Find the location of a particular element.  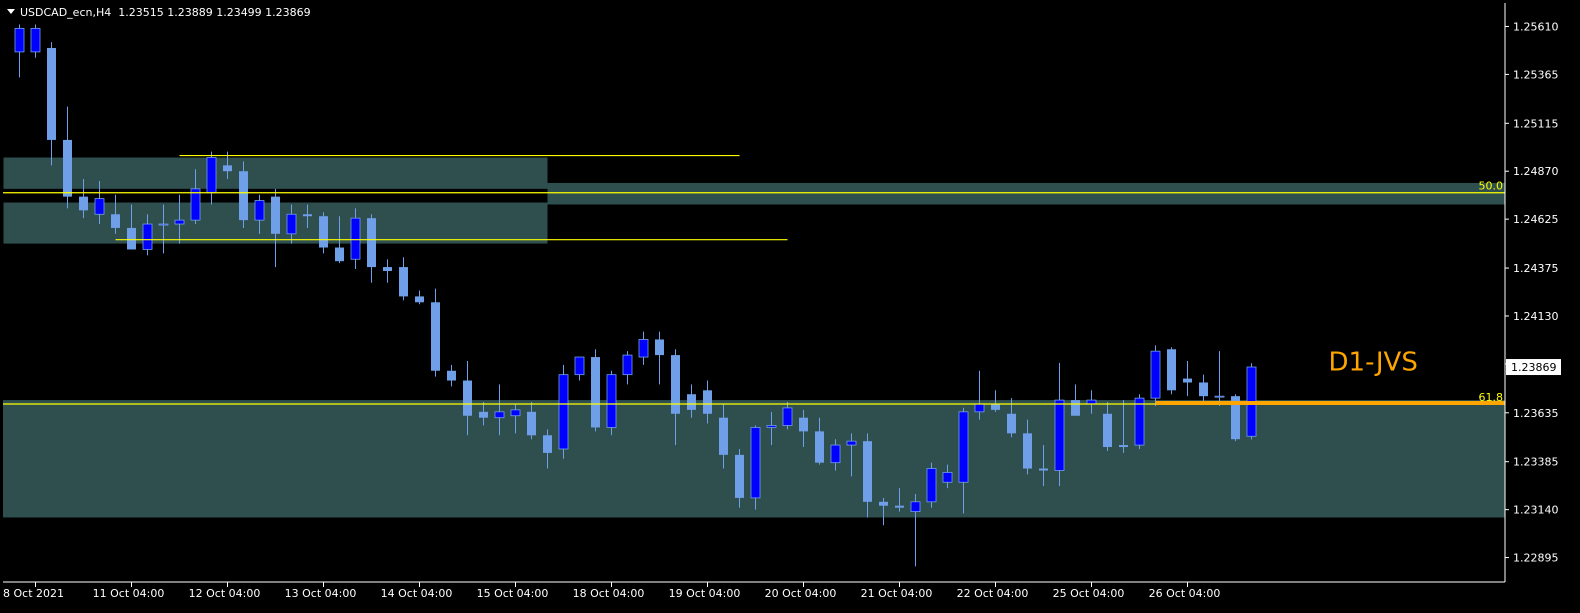

x-tick-label: 25 Oct 04:00 is located at coordinates (1089, 593).